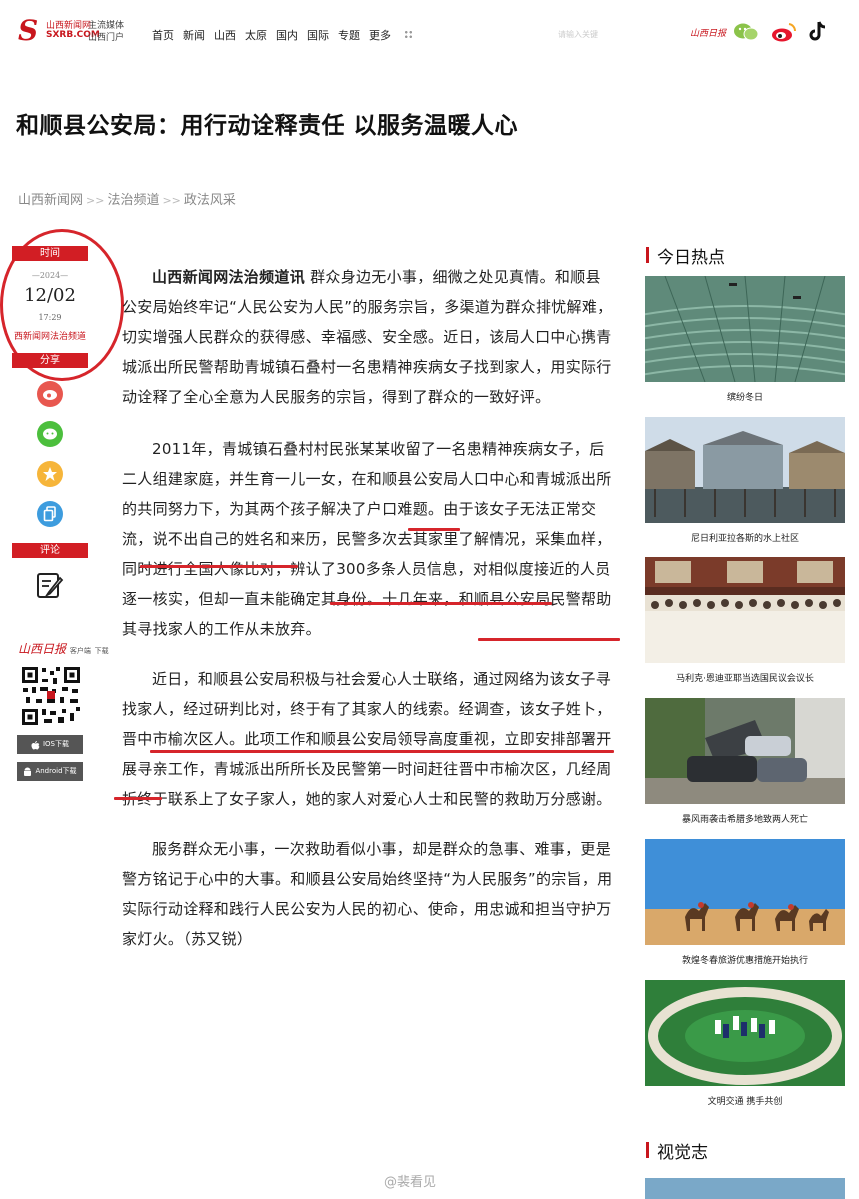 The width and height of the screenshot is (859, 1199). I want to click on share-wechat-button, so click(50, 434).